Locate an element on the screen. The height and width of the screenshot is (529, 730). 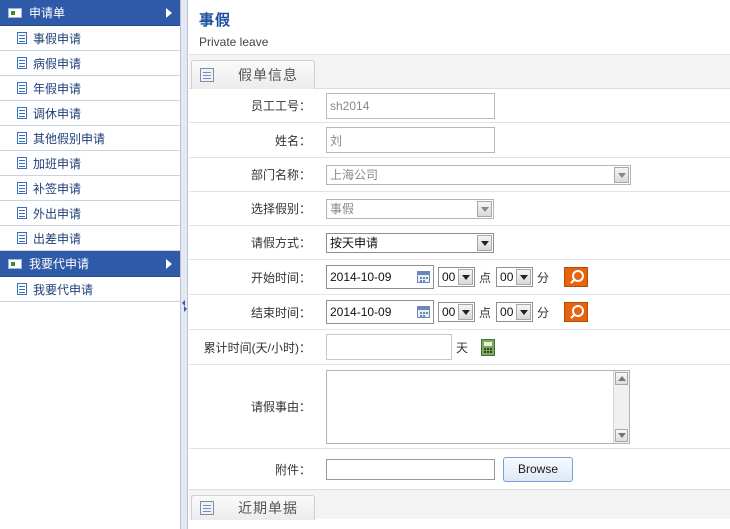
attachment-path-input is located at coordinates (410, 469).